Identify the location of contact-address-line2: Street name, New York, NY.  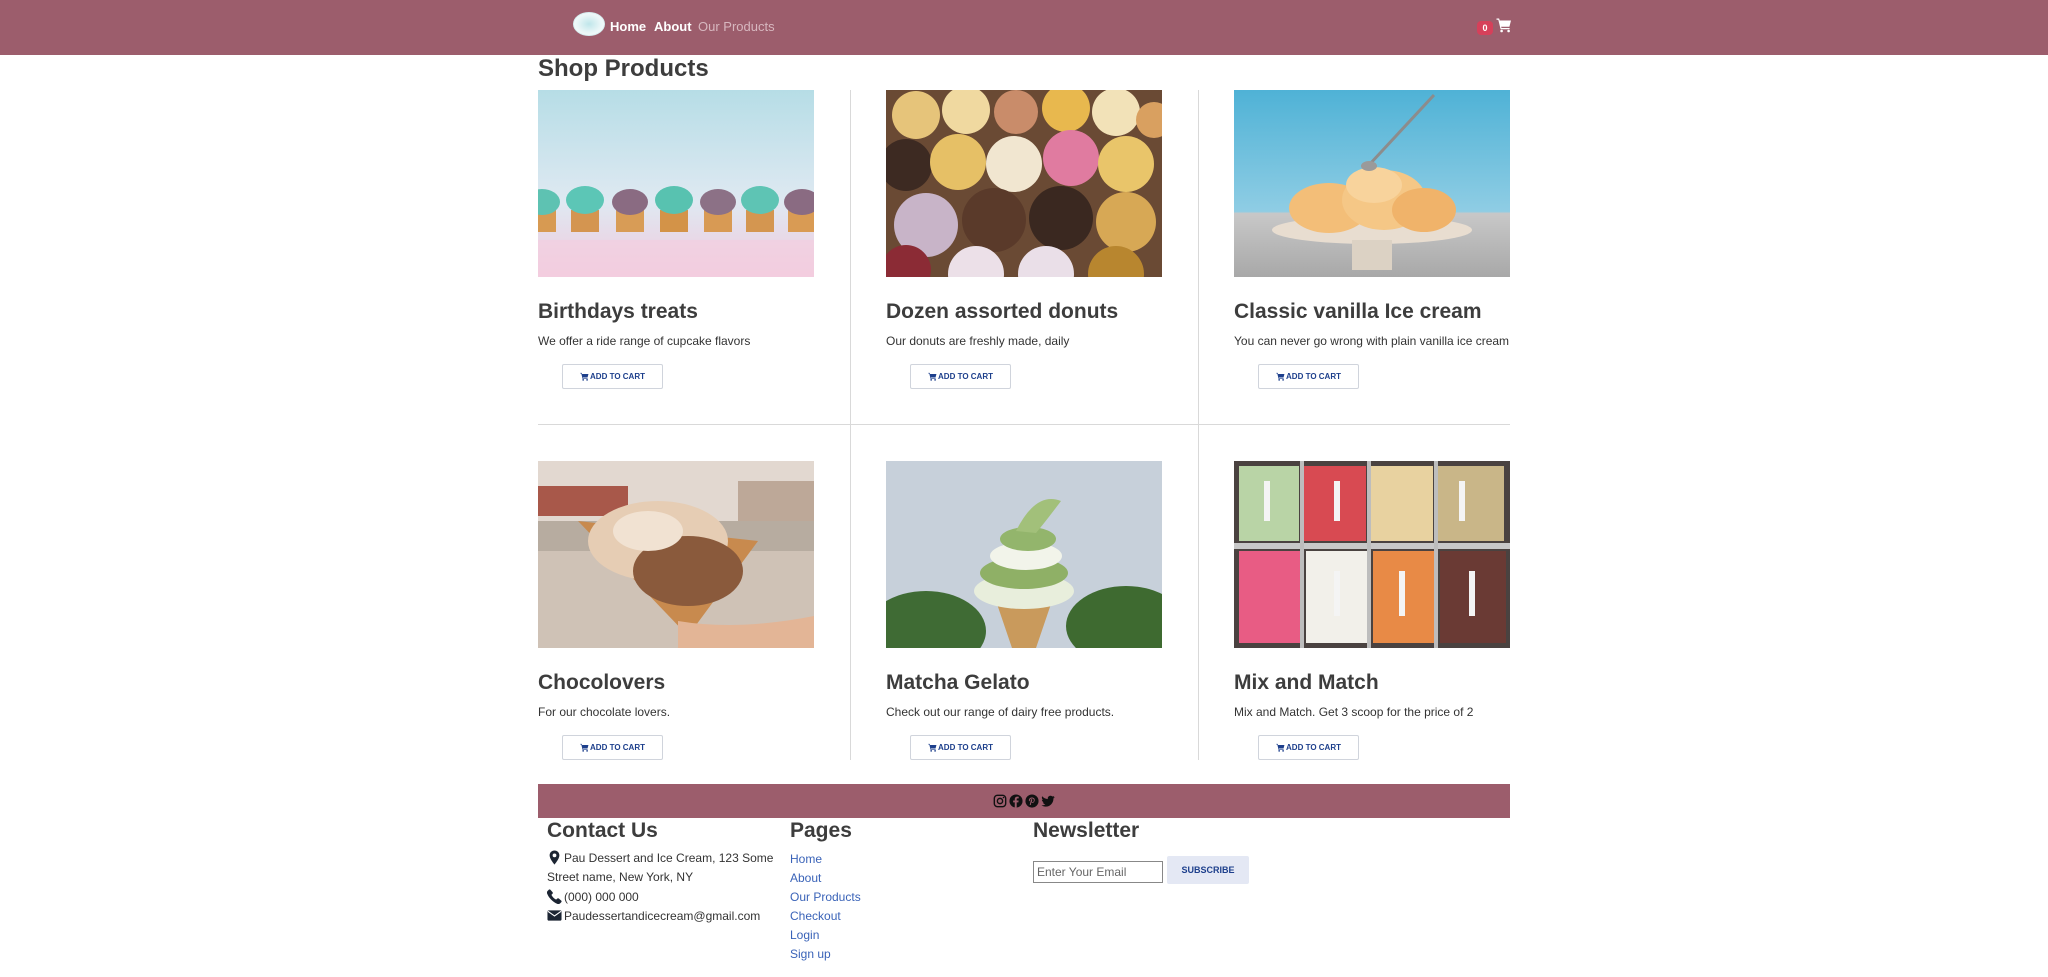
(620, 877).